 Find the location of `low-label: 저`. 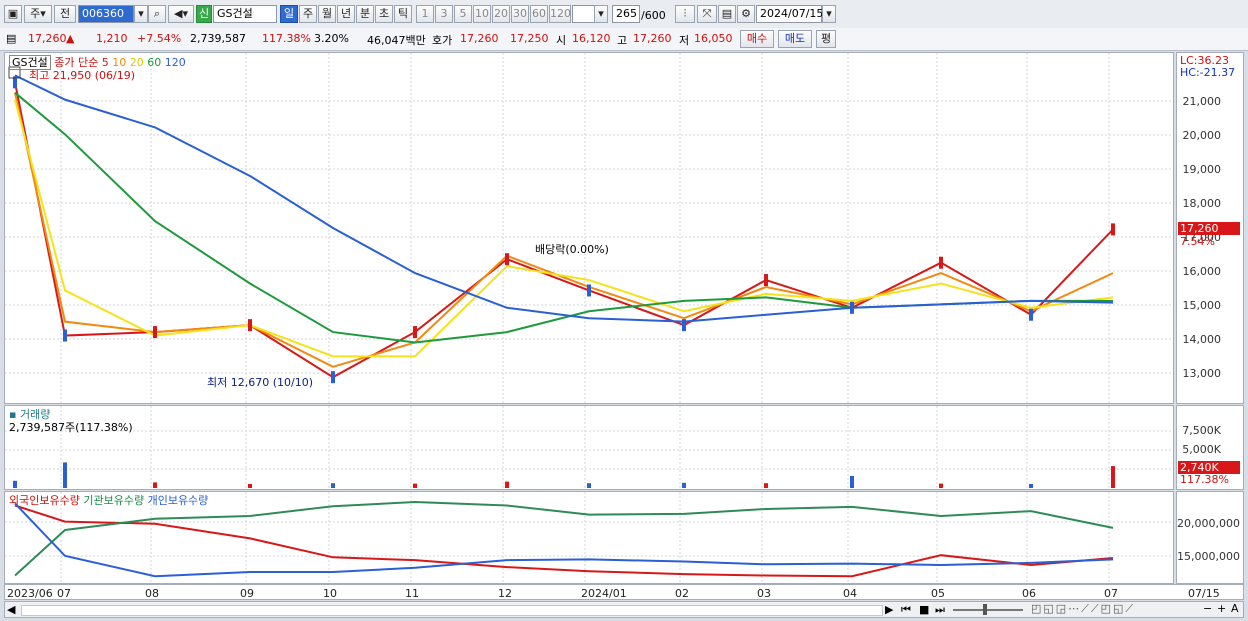

low-label: 저 is located at coordinates (684, 40).